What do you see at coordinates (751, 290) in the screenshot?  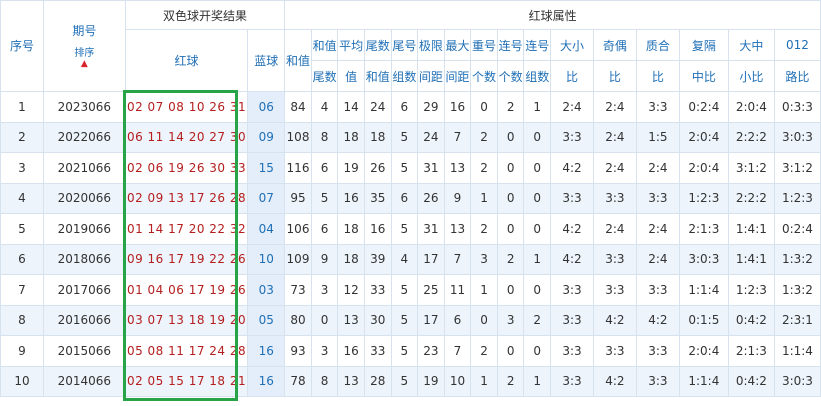 I see `attr-cell-14: 1:2:3` at bounding box center [751, 290].